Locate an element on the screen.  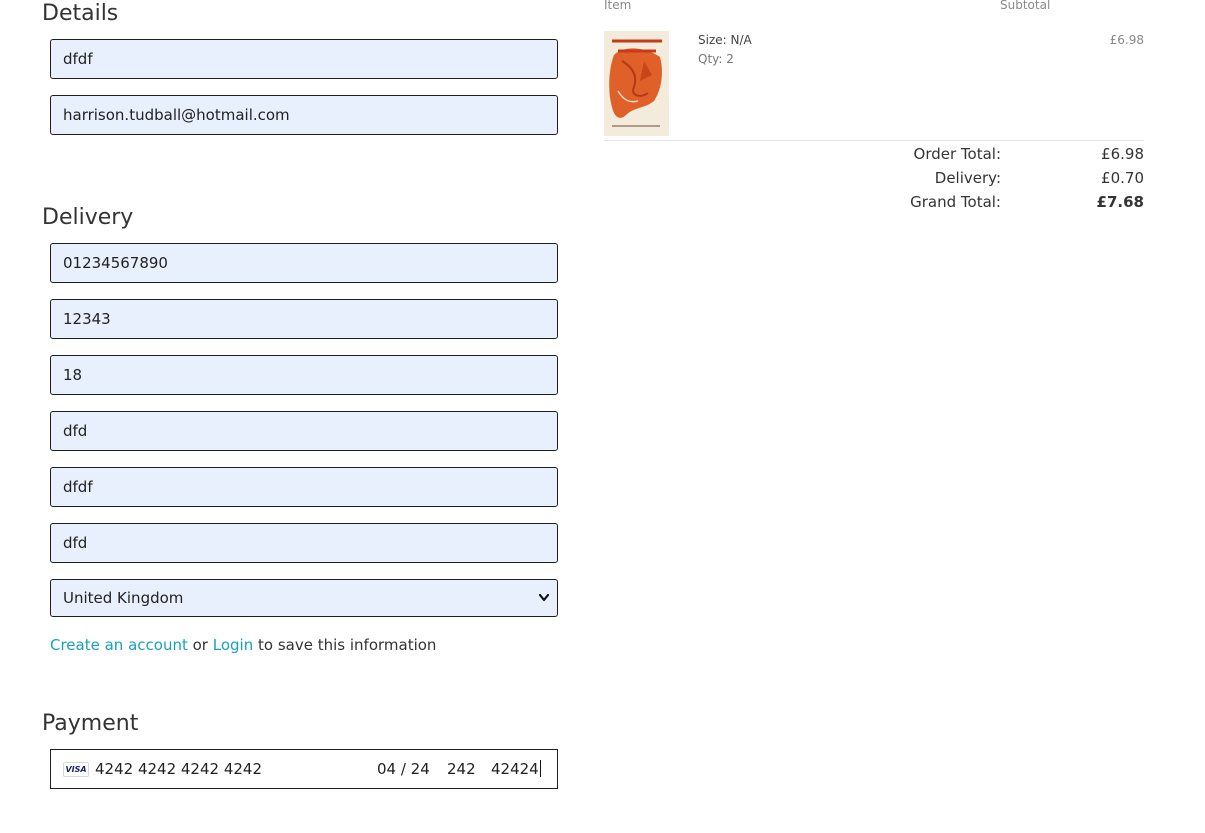
details-heading: Details is located at coordinates (80, 13).